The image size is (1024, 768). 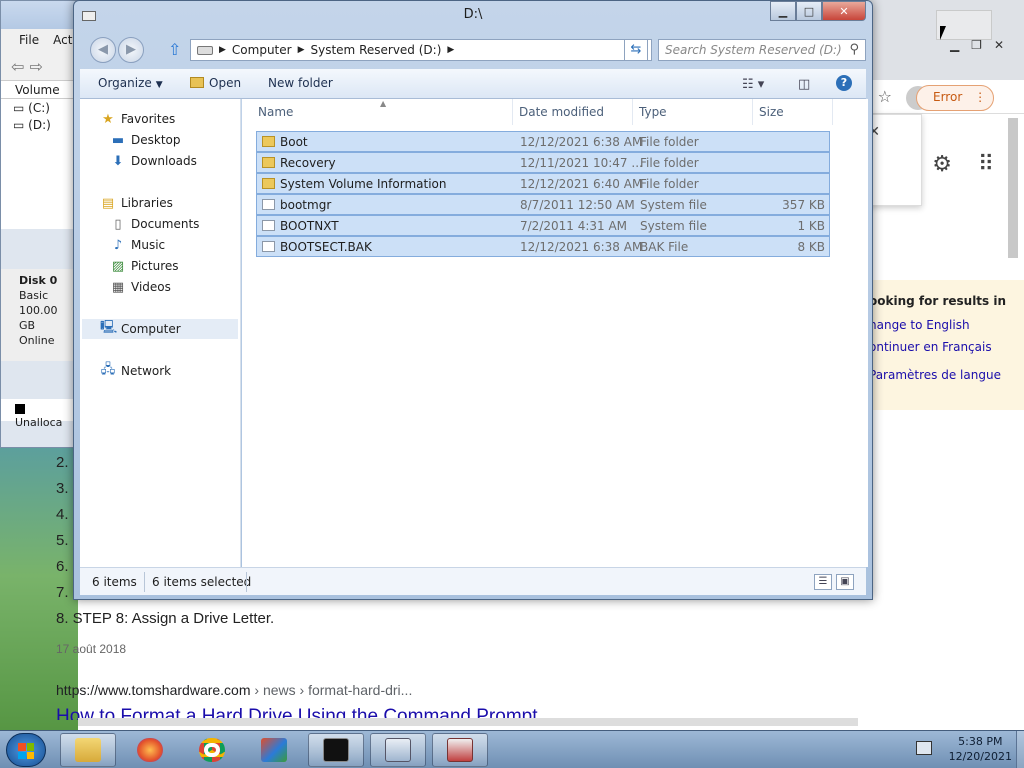 What do you see at coordinates (39, 109) in the screenshot?
I see `volume-item: ▭ (C:)` at bounding box center [39, 109].